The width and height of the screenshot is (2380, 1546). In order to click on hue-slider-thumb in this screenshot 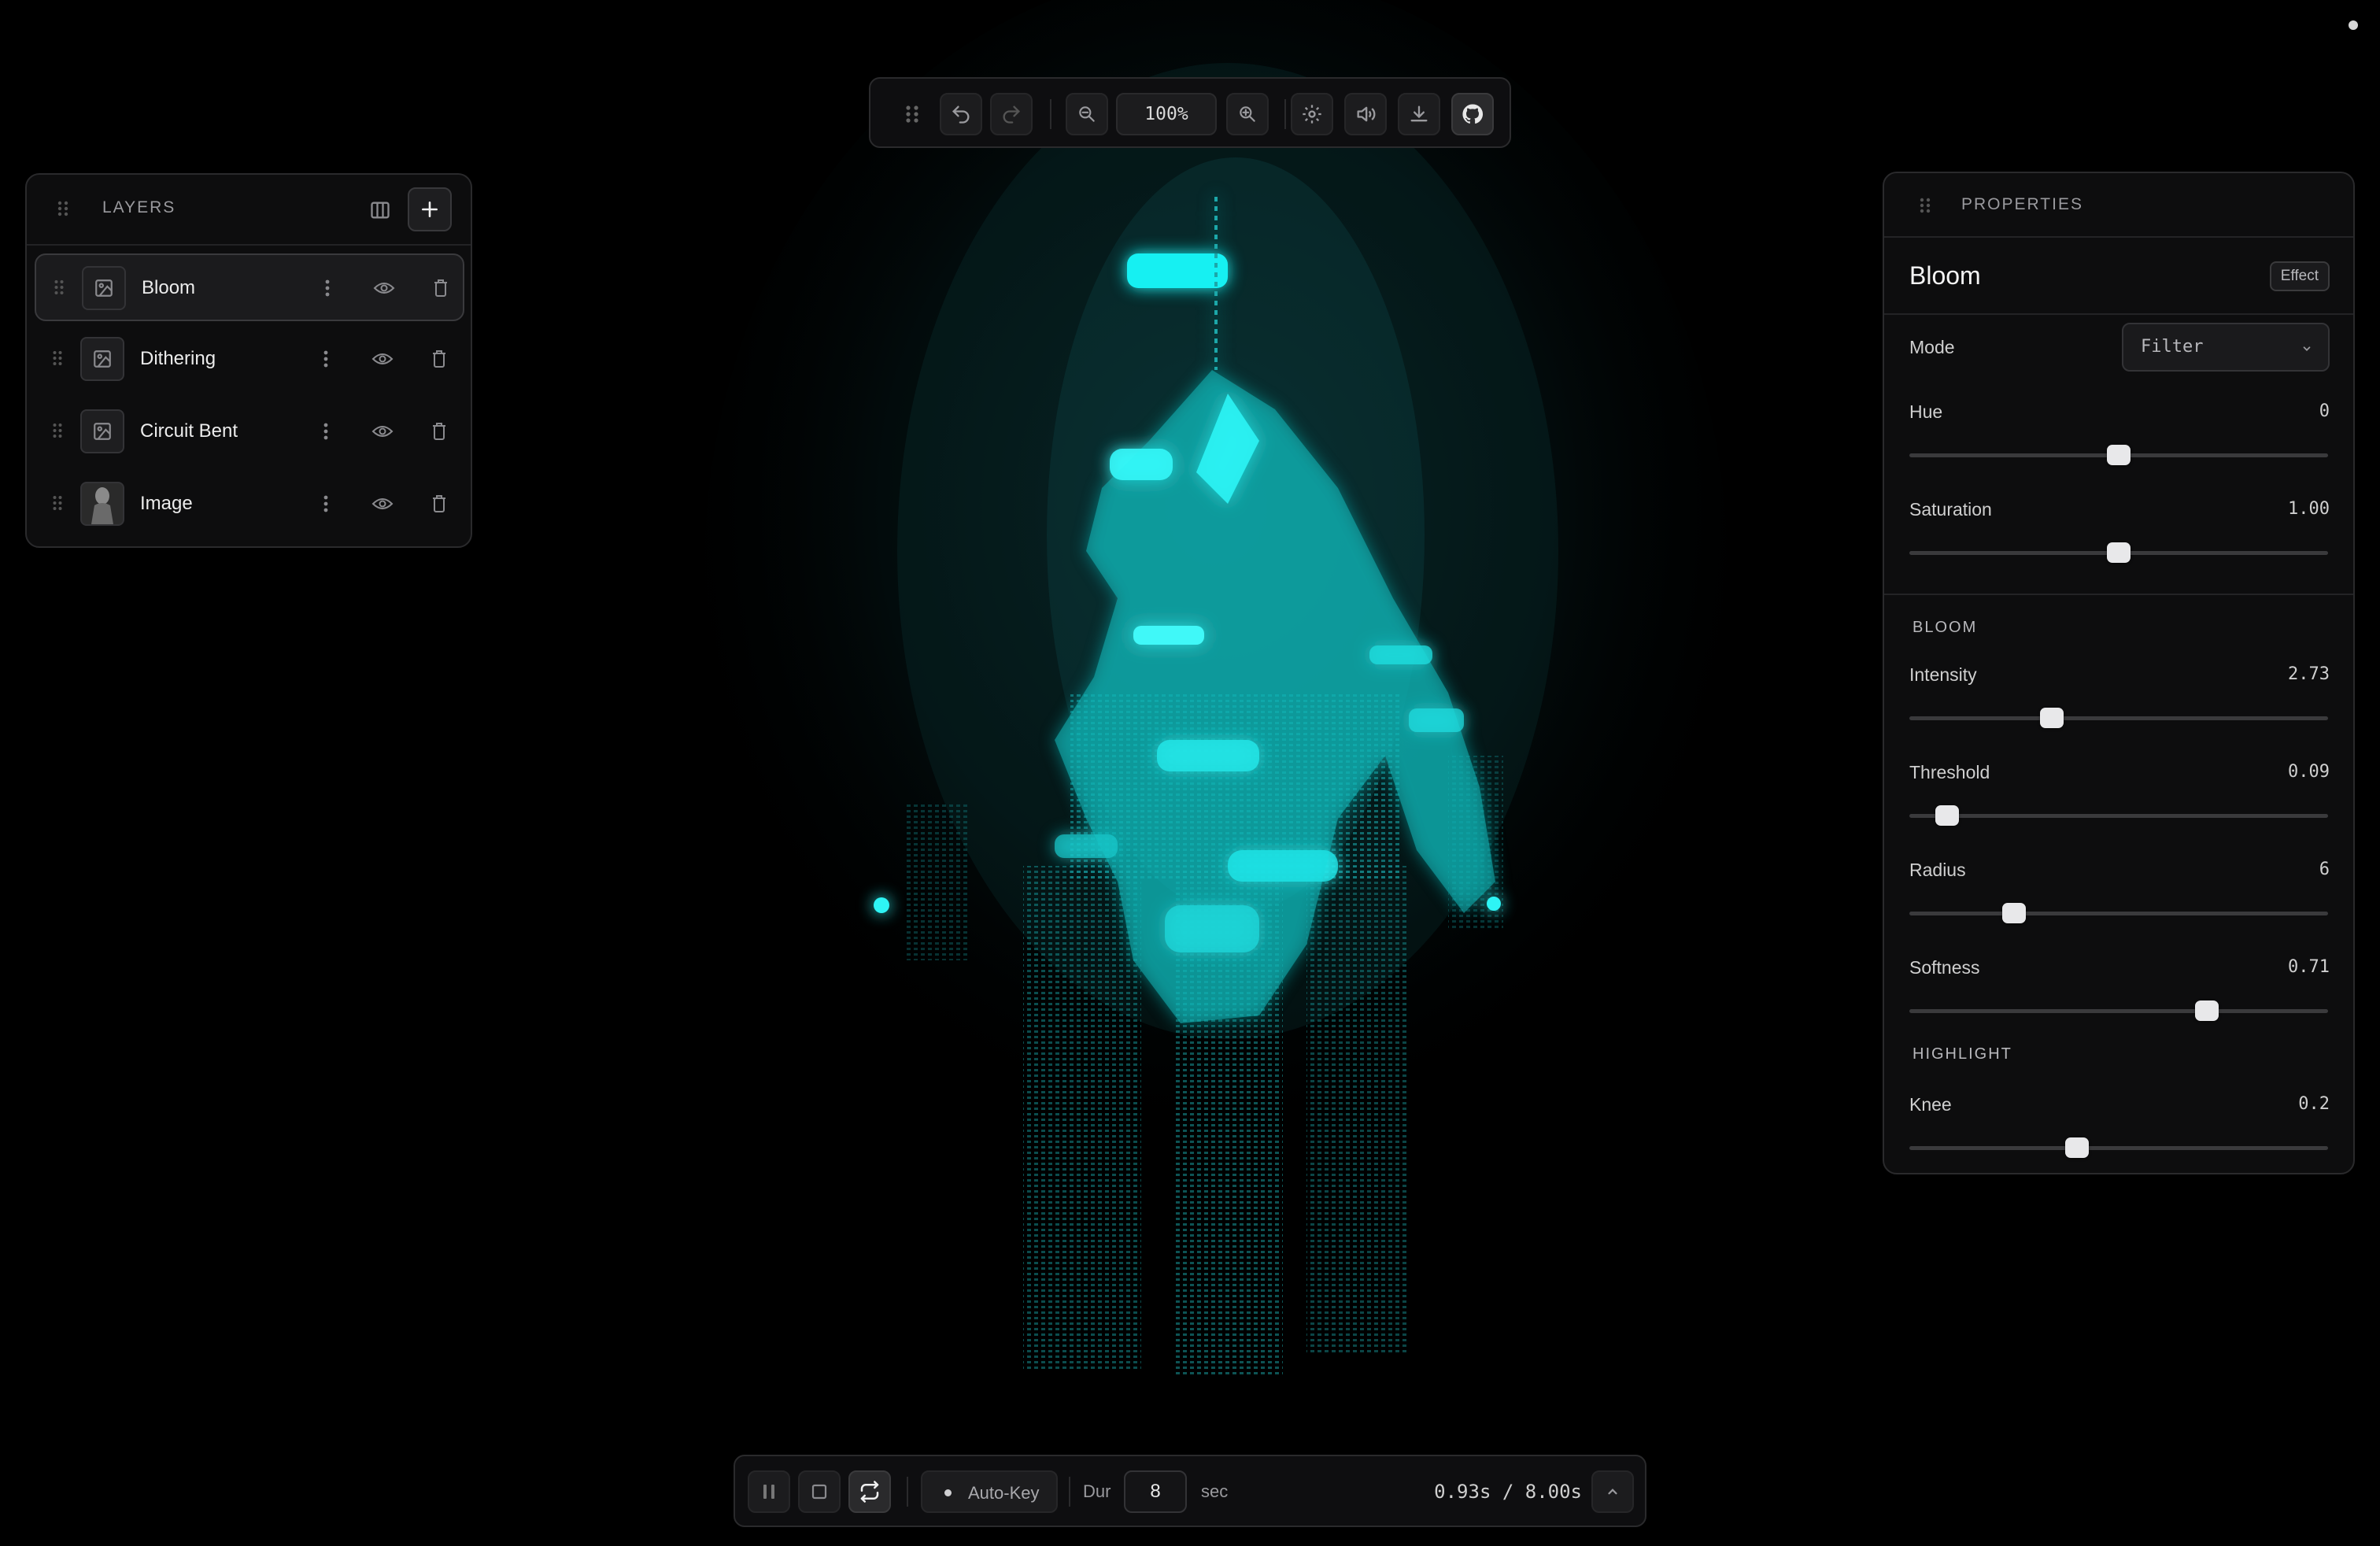, I will do `click(2119, 455)`.